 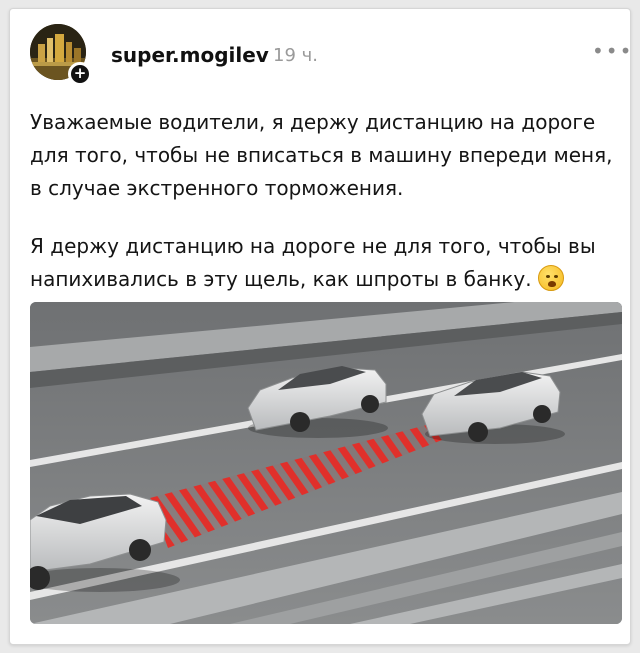 What do you see at coordinates (61, 55) in the screenshot?
I see `author-avatar: +` at bounding box center [61, 55].